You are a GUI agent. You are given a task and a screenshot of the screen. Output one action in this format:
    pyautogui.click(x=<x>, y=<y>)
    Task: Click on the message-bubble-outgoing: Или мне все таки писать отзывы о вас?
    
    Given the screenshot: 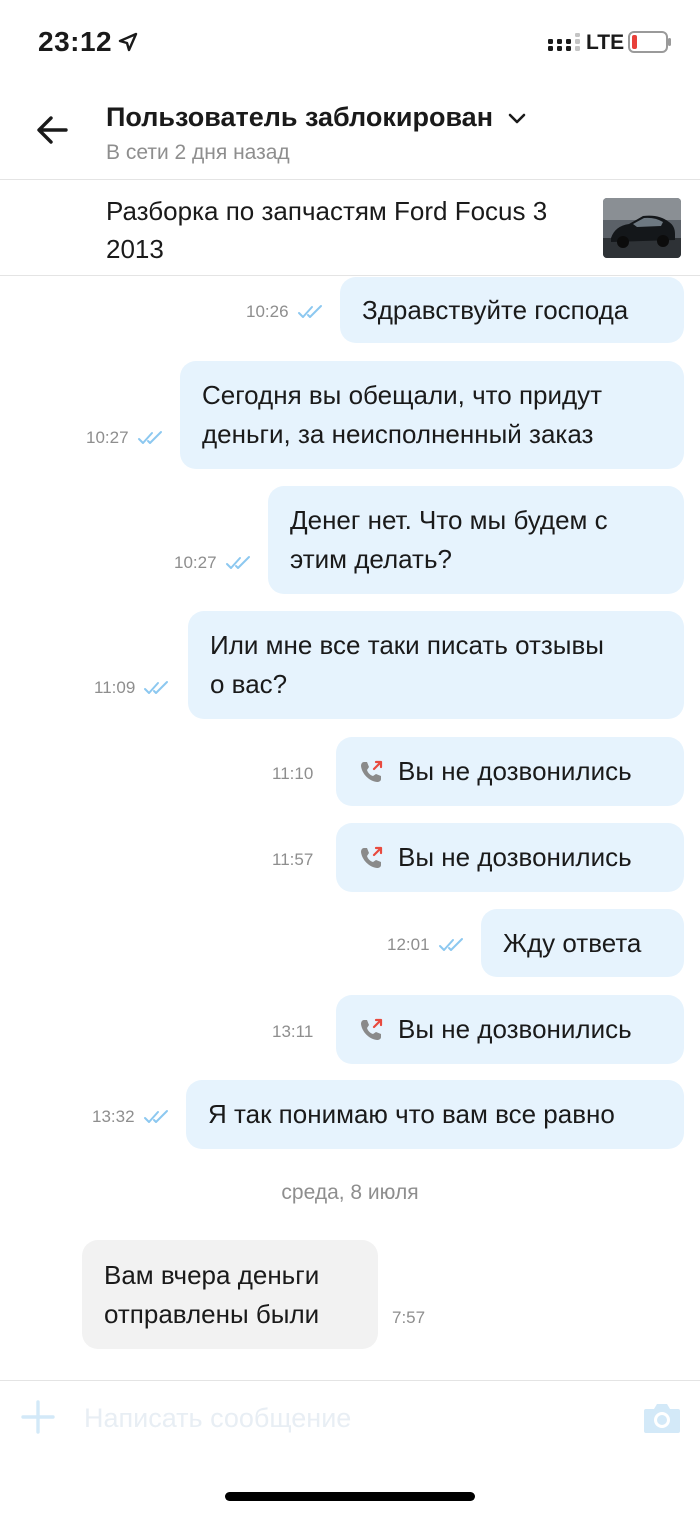 What is the action you would take?
    pyautogui.click(x=436, y=665)
    